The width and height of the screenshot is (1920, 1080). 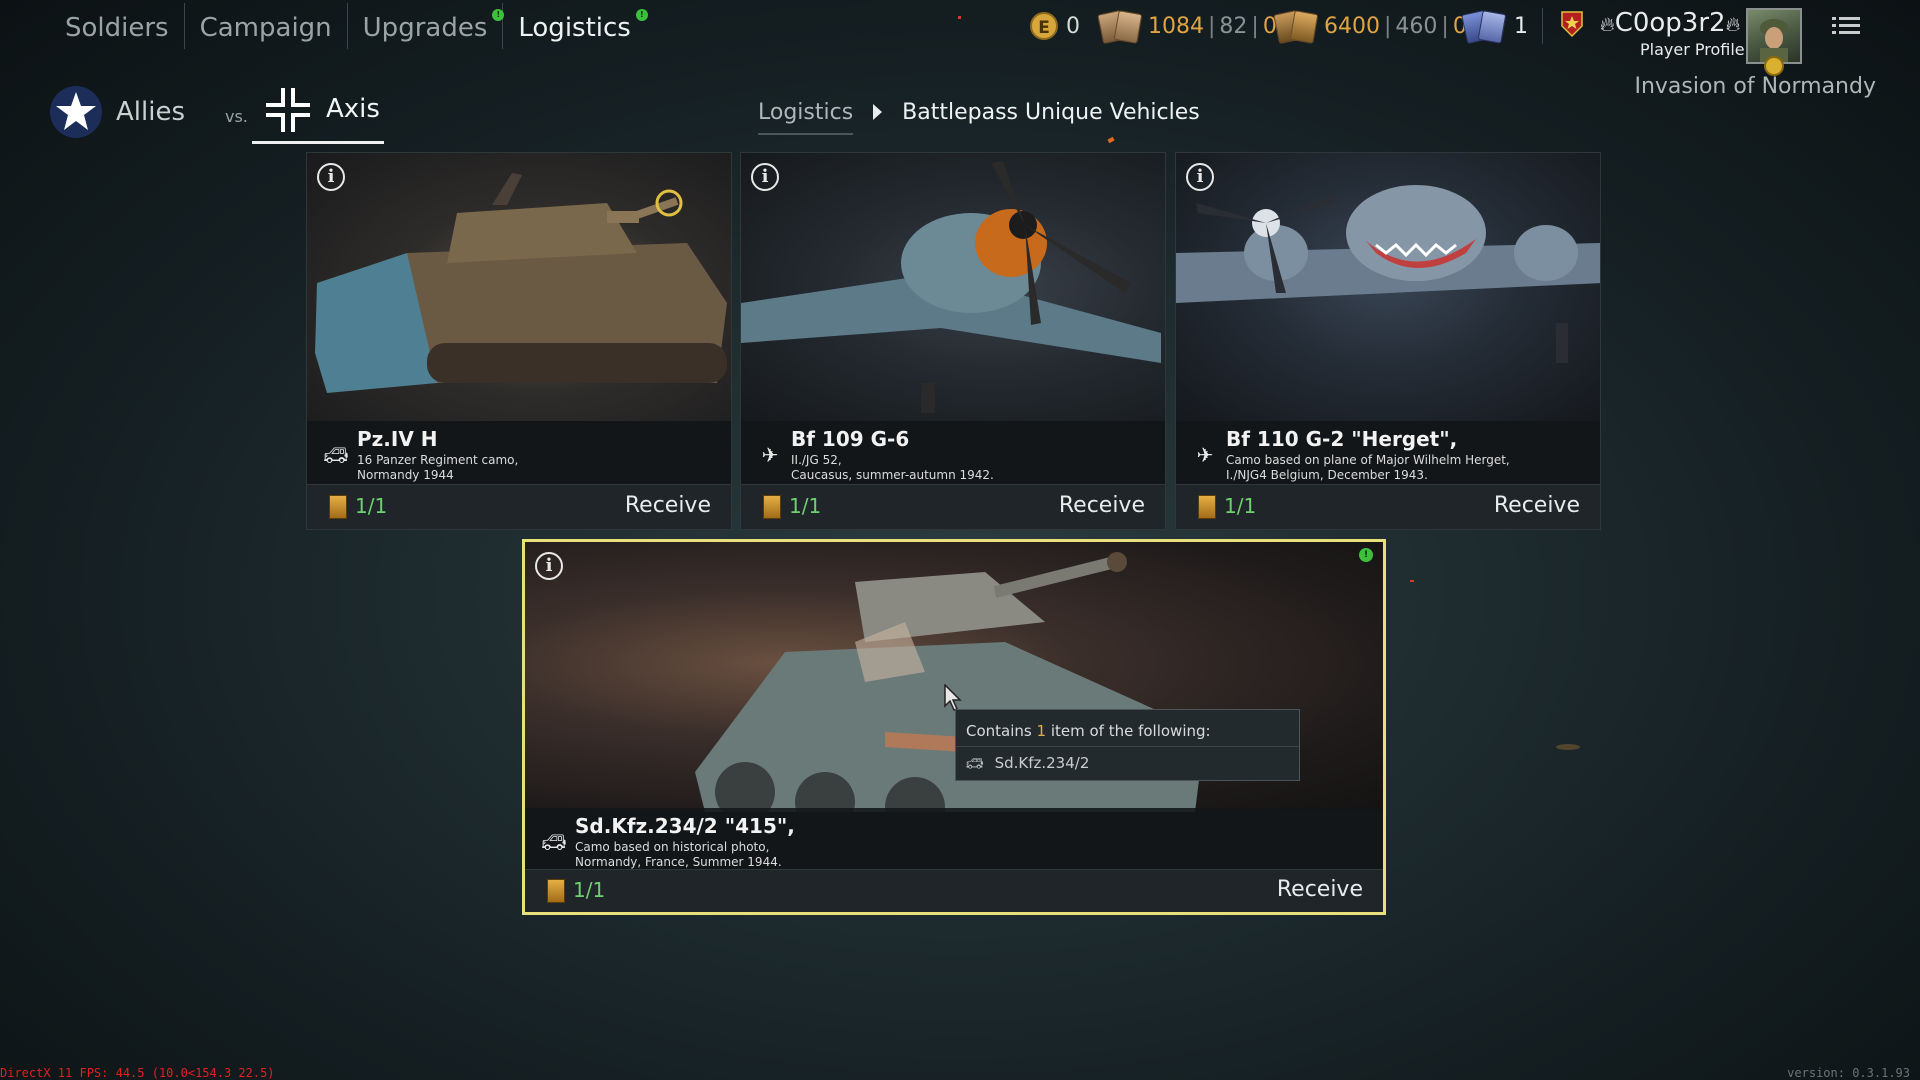 I want to click on silver-cards-icon, so click(x=1120, y=27).